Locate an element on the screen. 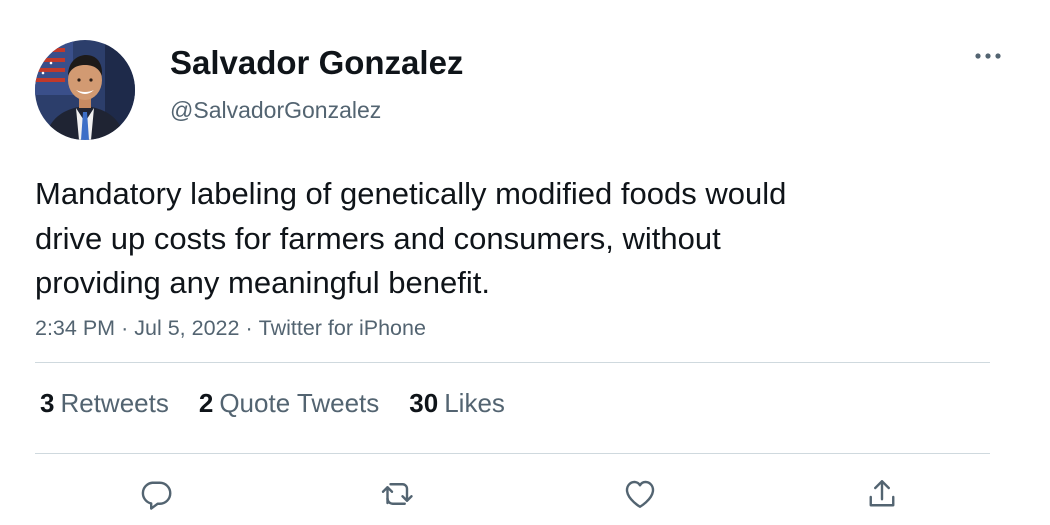 The image size is (1050, 525). tweet-metadata: 2:34 PM · Jul 5, 2022 · Twitter for iPhone is located at coordinates (230, 328).